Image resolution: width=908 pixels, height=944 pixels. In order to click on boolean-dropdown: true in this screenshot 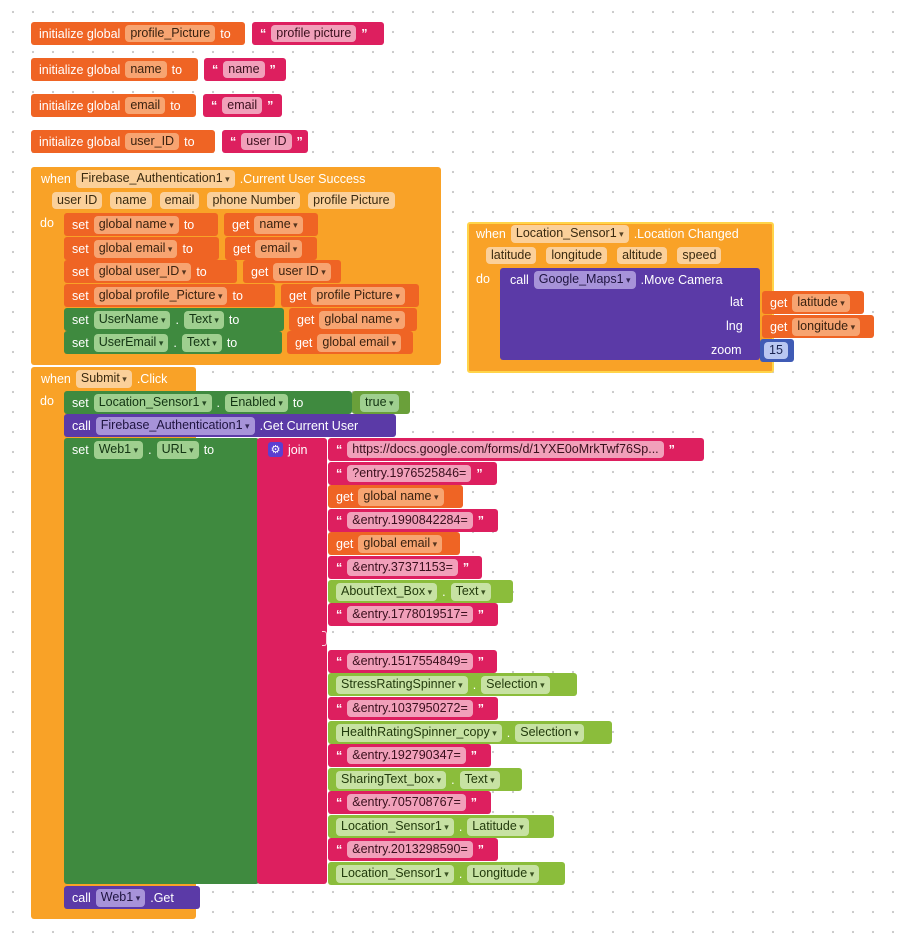, I will do `click(379, 402)`.